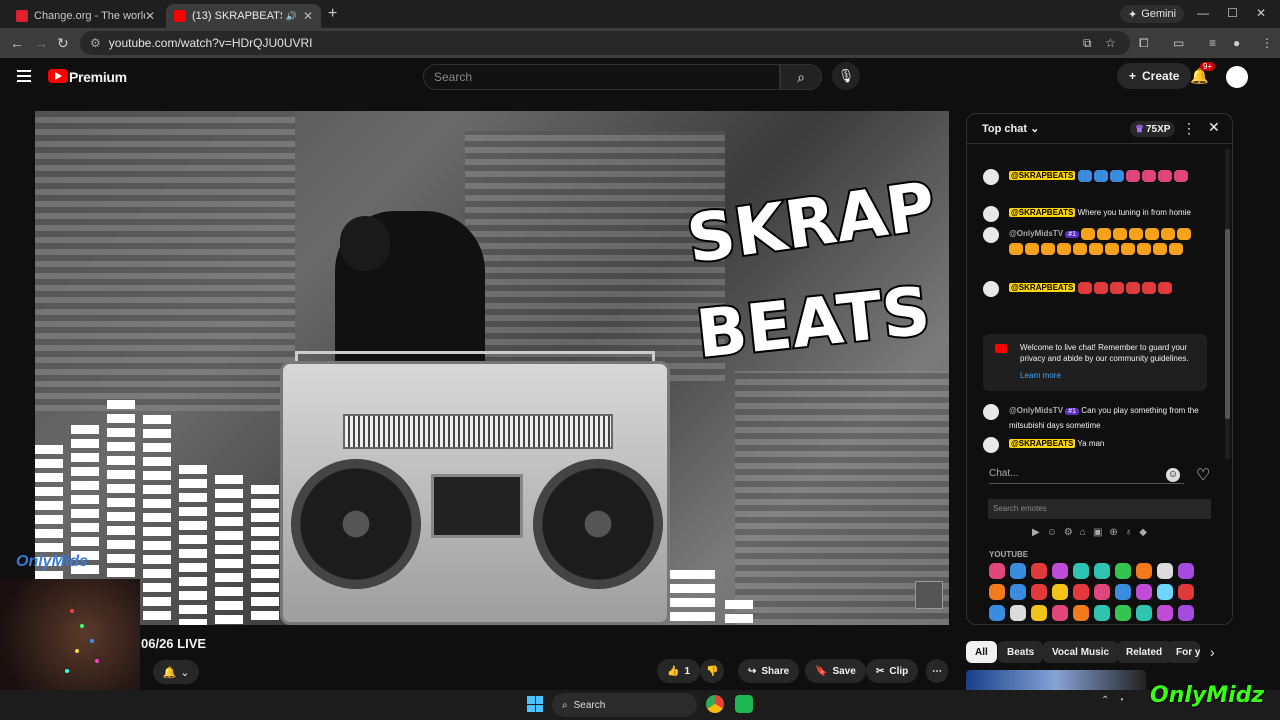  I want to click on chip-beats: Beats, so click(1021, 652).